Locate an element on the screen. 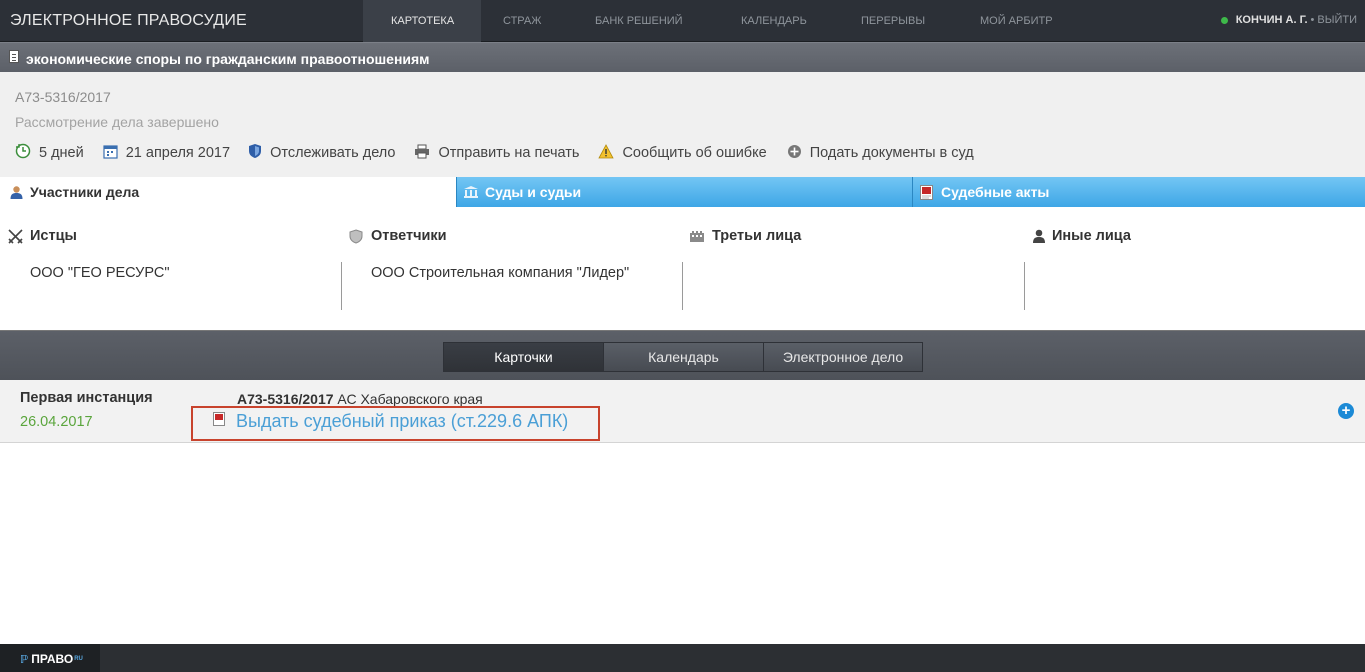 The image size is (1365, 672). defendants-label: Ответчики is located at coordinates (409, 236).